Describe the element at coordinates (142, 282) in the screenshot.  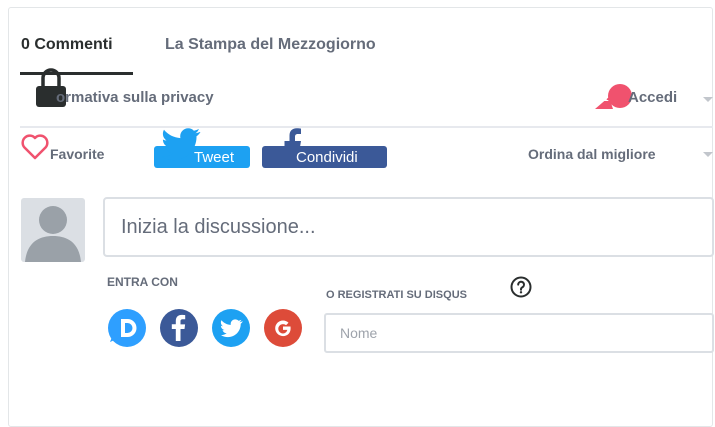
I see `login-with-label: ENTRA CON` at that location.